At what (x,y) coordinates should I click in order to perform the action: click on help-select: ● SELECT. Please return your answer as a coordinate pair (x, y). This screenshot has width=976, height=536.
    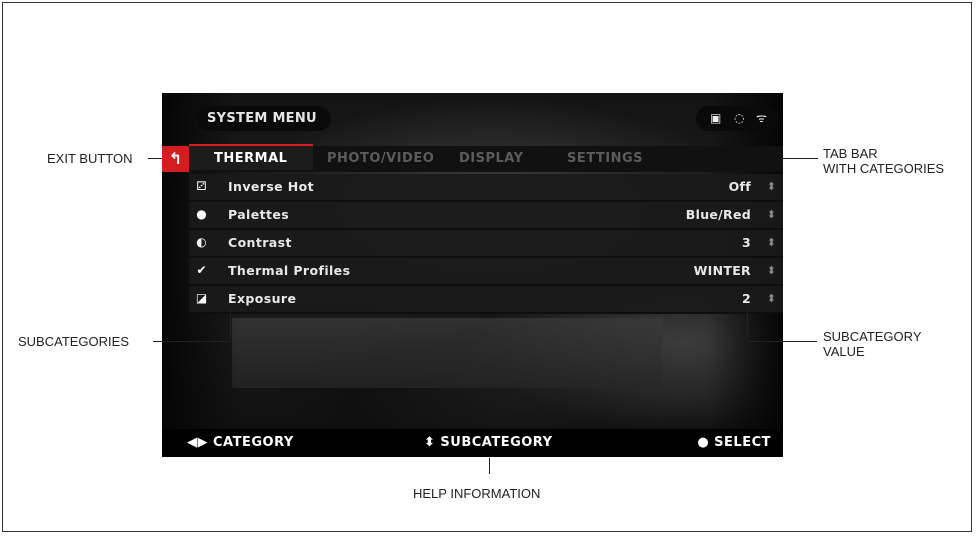
    Looking at the image, I should click on (734, 442).